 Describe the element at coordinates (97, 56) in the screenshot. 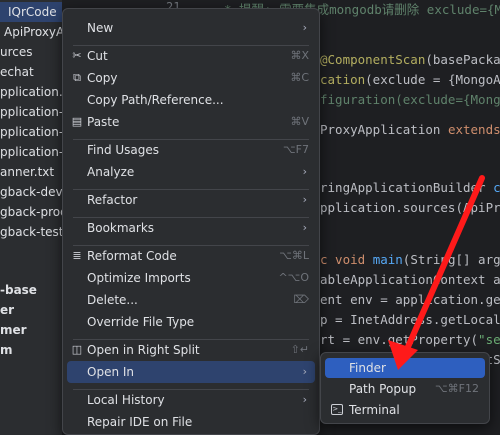

I see `menu-item-label: Cut` at that location.